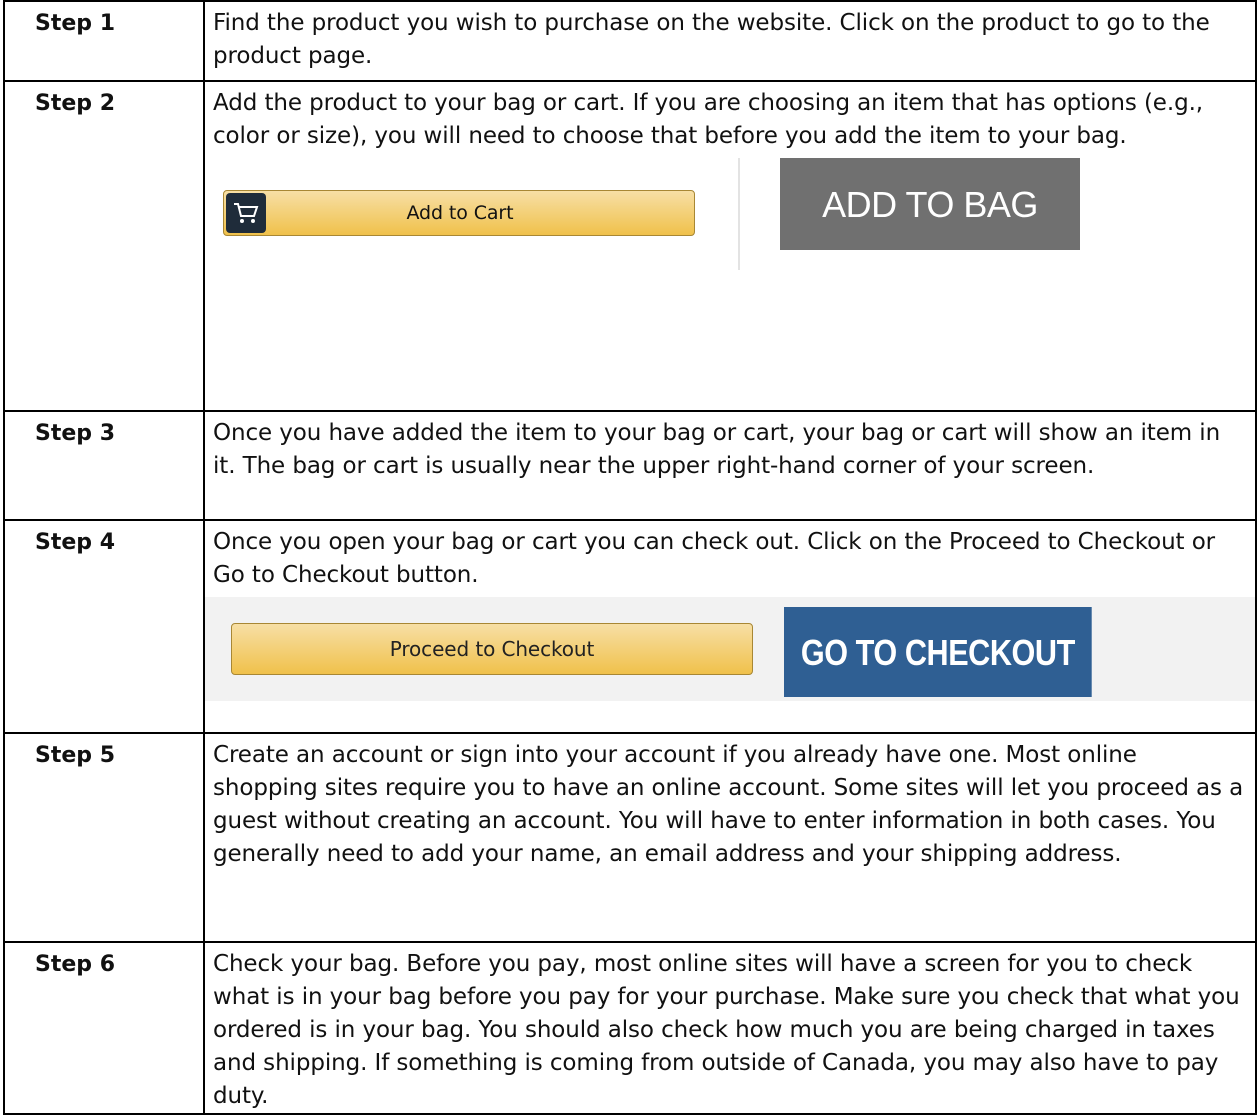  I want to click on step-label: Step 4, so click(104, 626).